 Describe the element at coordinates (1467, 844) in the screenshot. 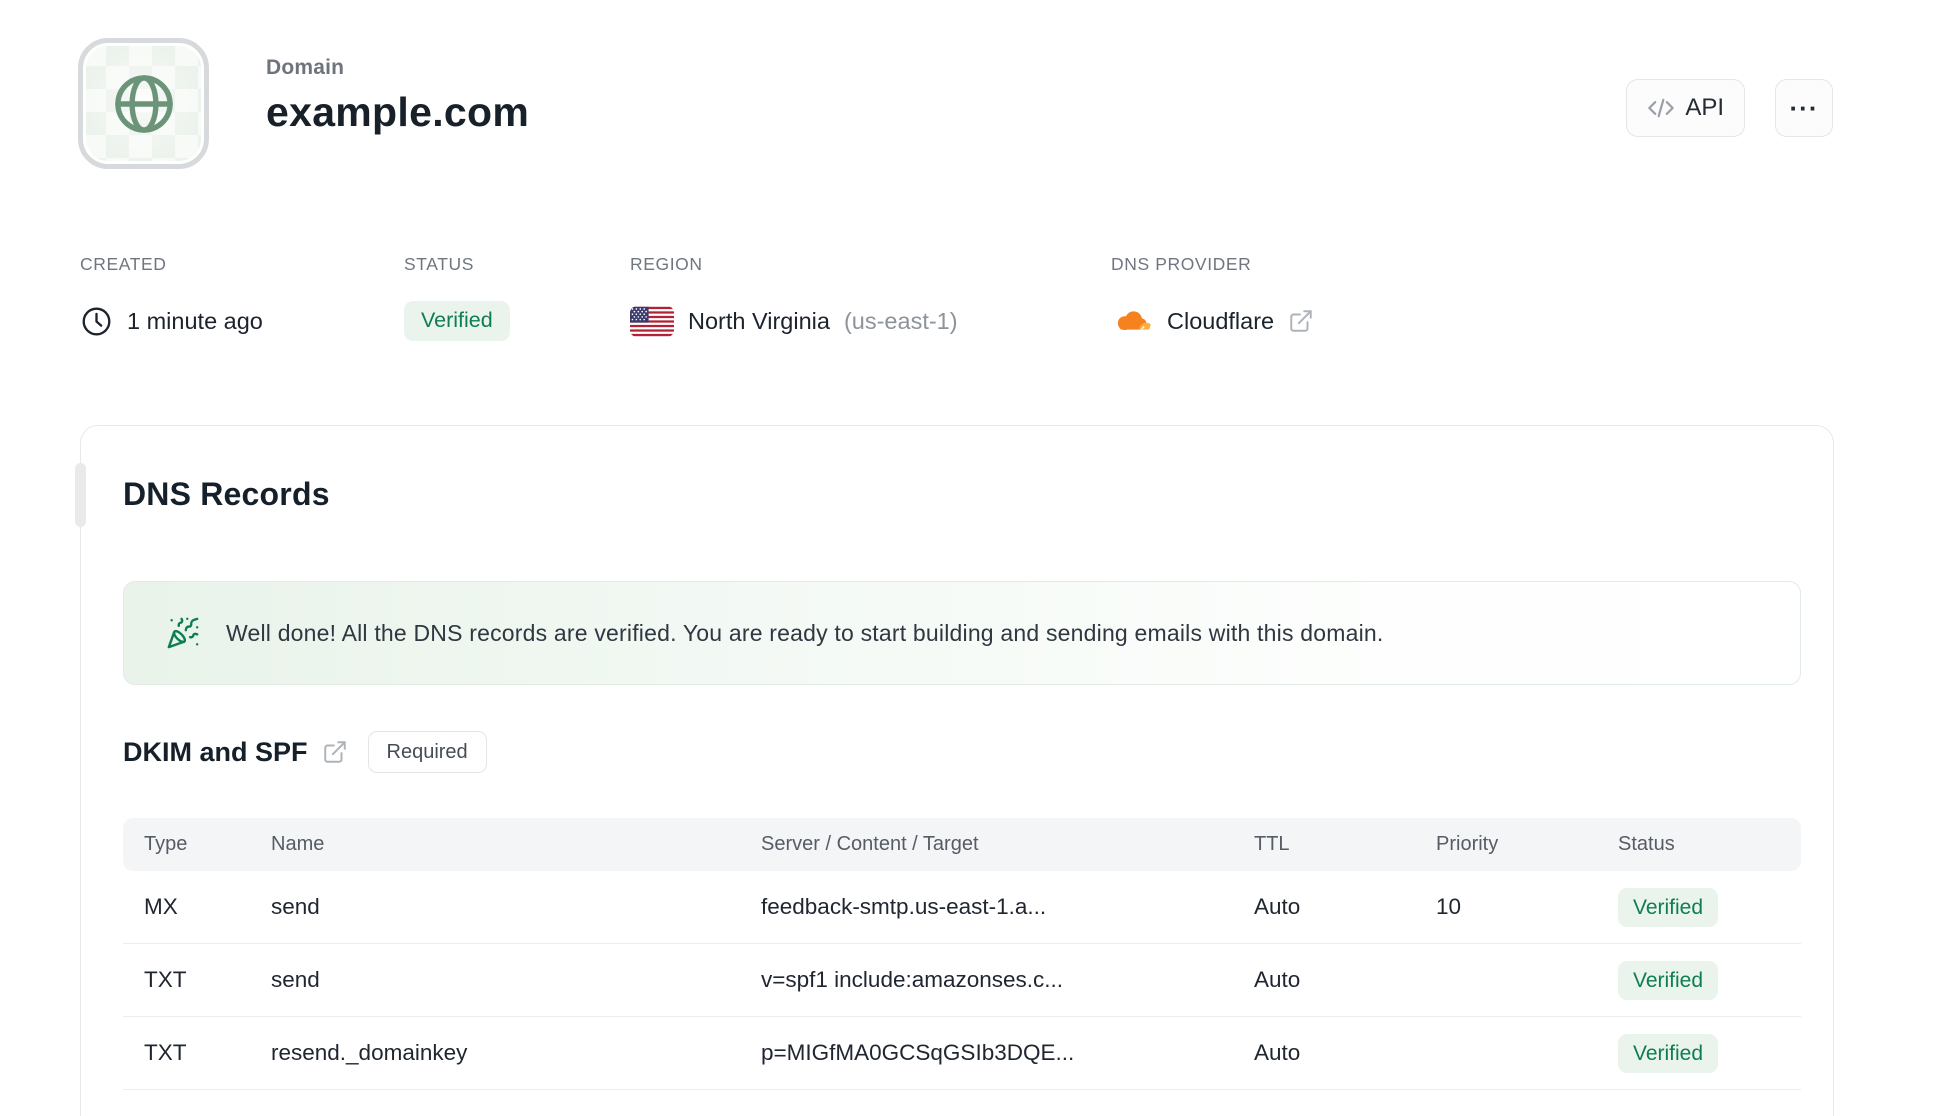

I see `col-header-priority: Priority` at that location.